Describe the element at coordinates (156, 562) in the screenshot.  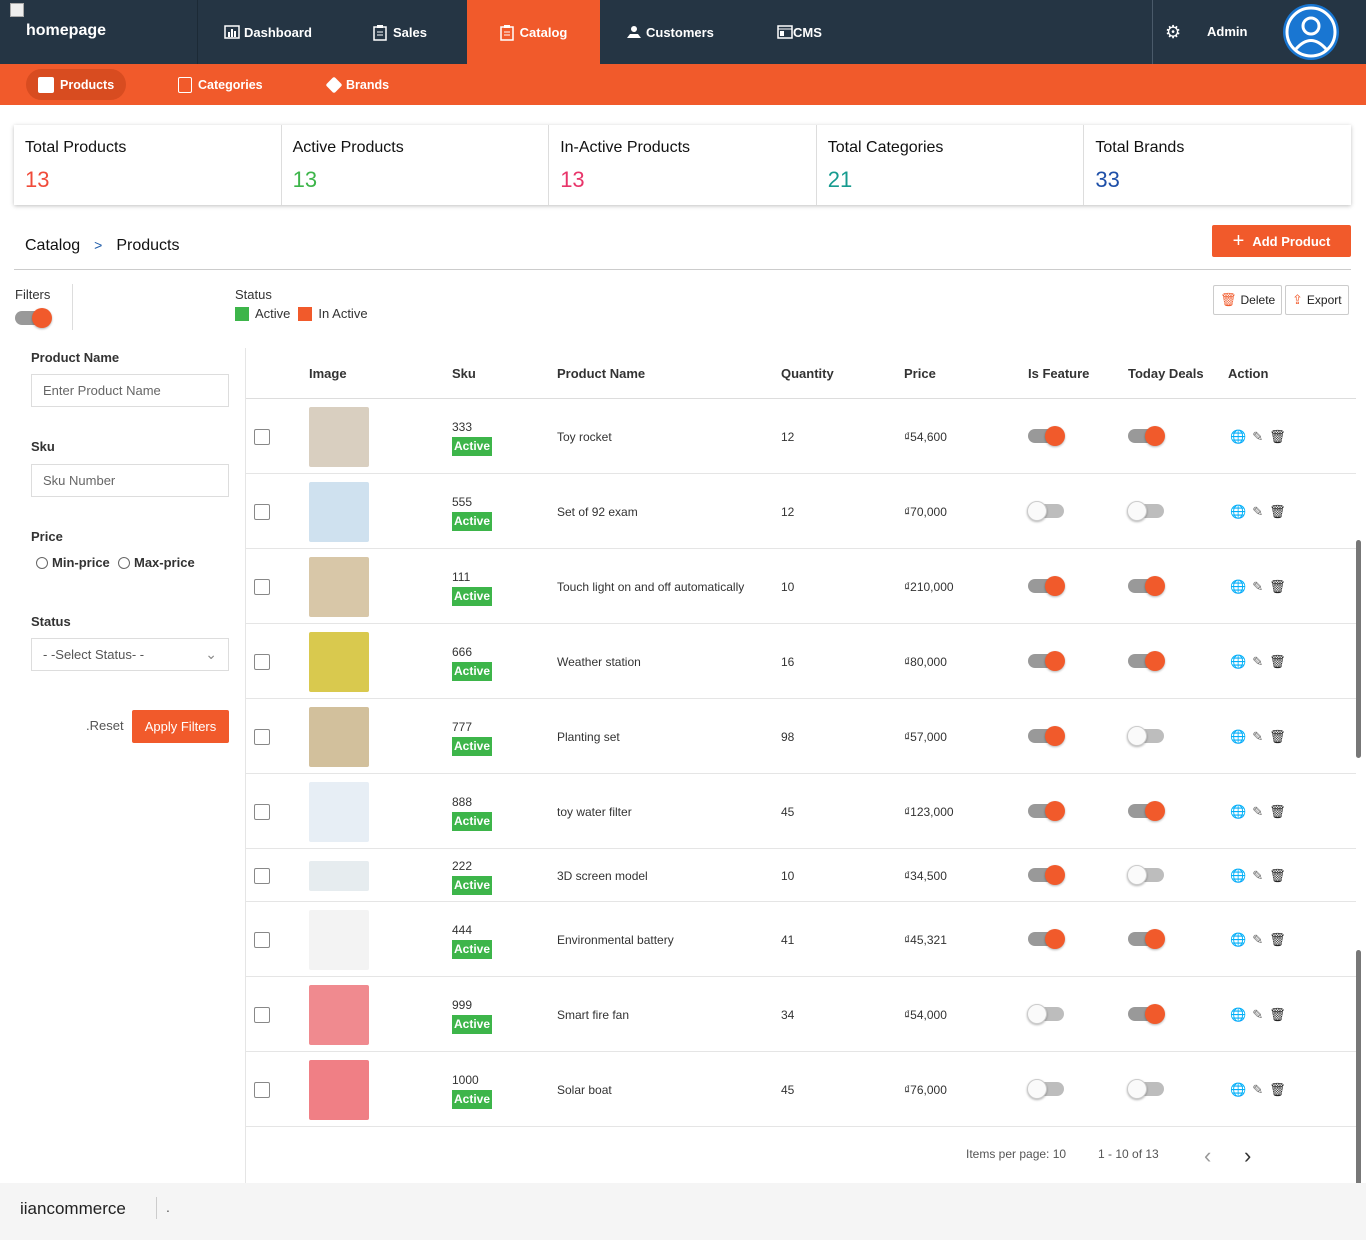
I see `max-price-radio: Max-price` at that location.